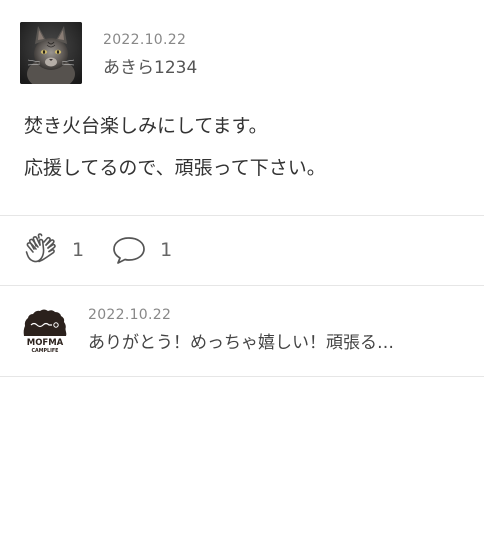 The width and height of the screenshot is (484, 553). Describe the element at coordinates (45, 343) in the screenshot. I see `logo-text-main: MOFMA` at that location.